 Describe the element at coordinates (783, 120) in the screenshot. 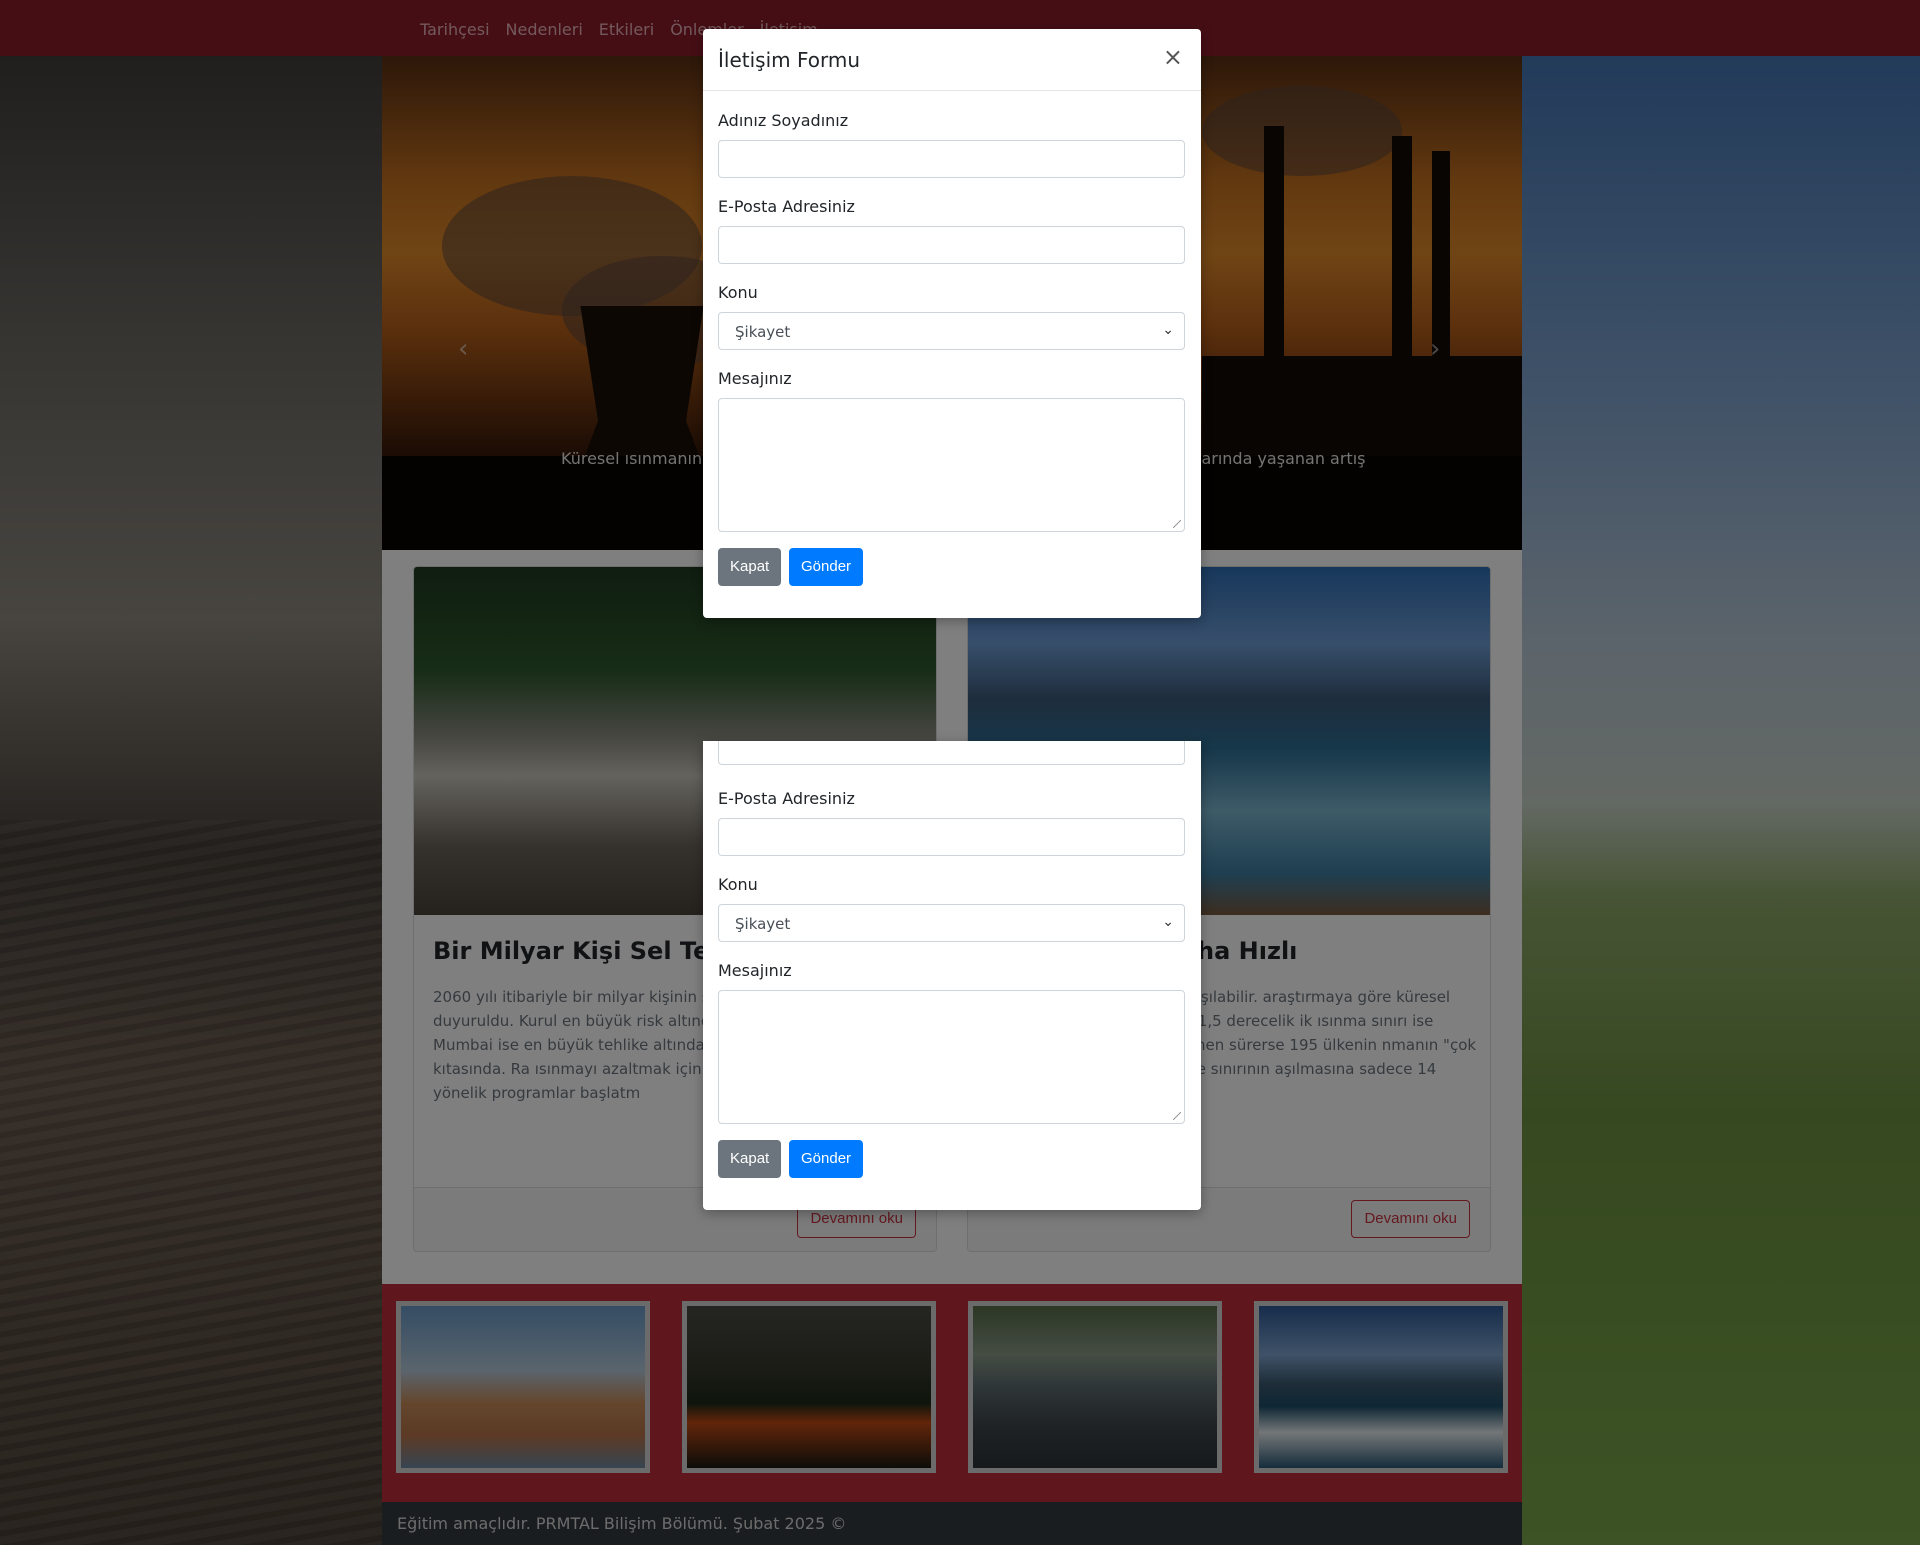

I see `name-label: Adınız Soyadınız` at that location.